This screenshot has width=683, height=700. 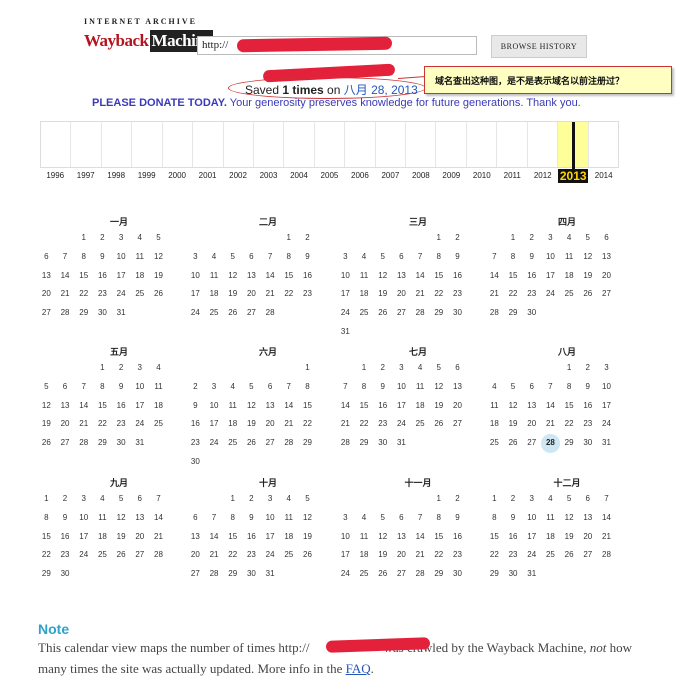 I want to click on histogram-year-2003, so click(x=269, y=144).